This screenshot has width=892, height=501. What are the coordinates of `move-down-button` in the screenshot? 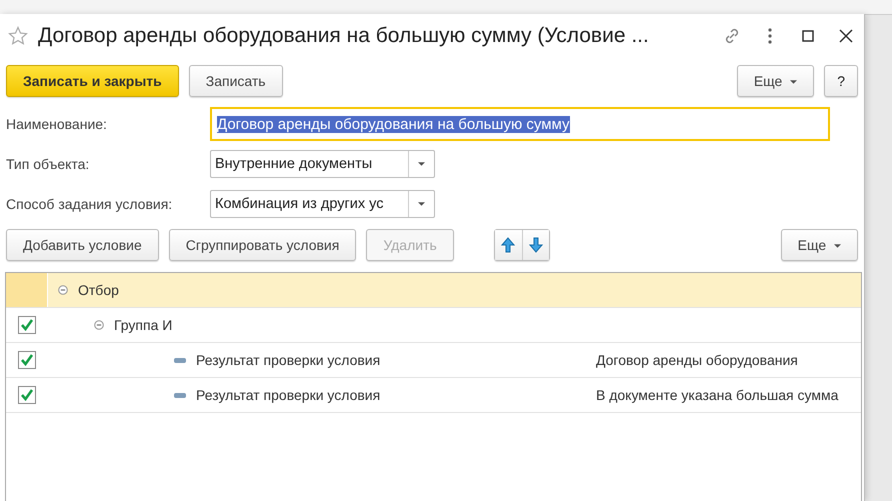 It's located at (535, 245).